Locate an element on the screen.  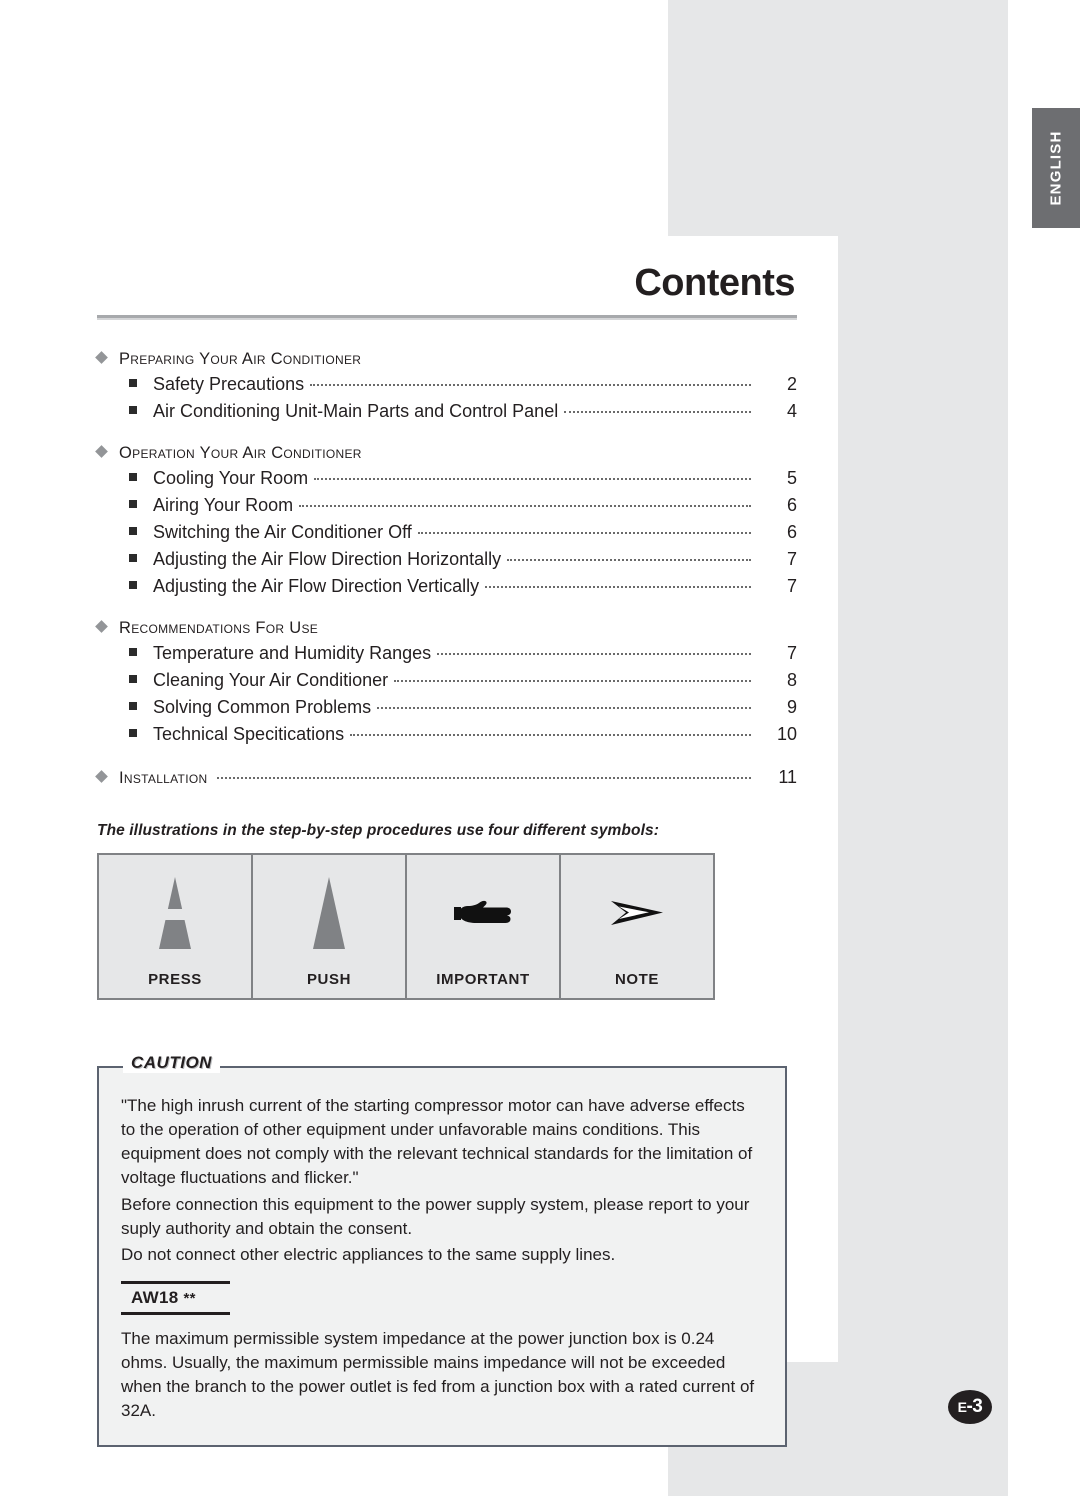
page-number-badge: E -3 is located at coordinates (970, 1407).